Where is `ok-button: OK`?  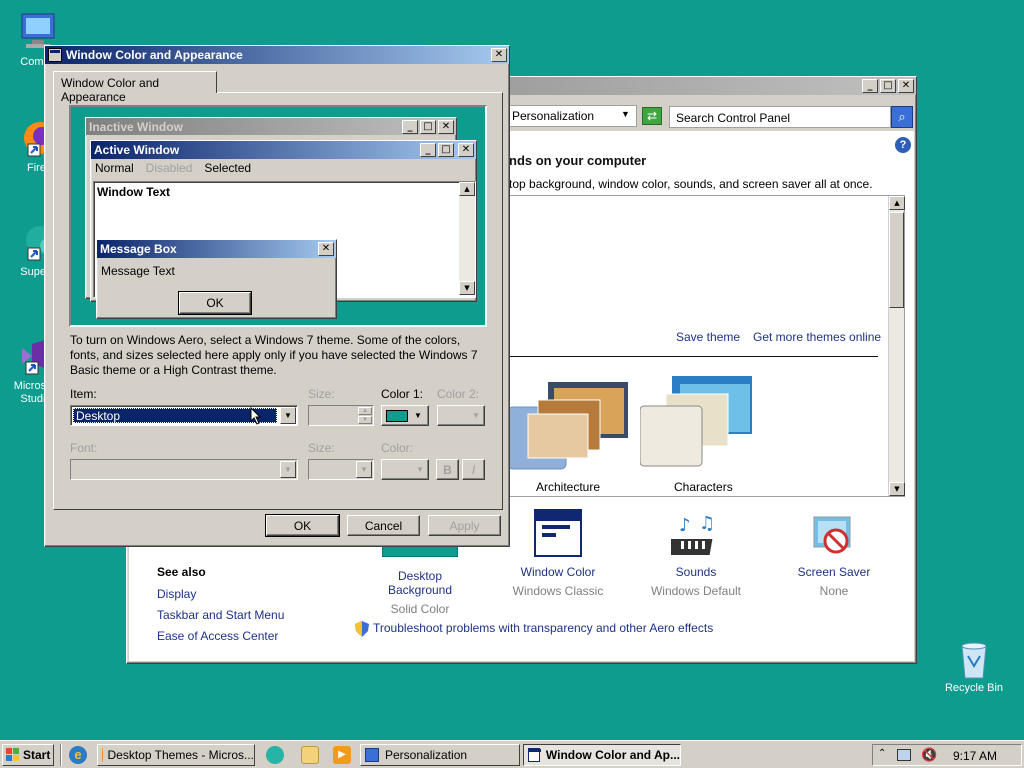 ok-button: OK is located at coordinates (302, 525).